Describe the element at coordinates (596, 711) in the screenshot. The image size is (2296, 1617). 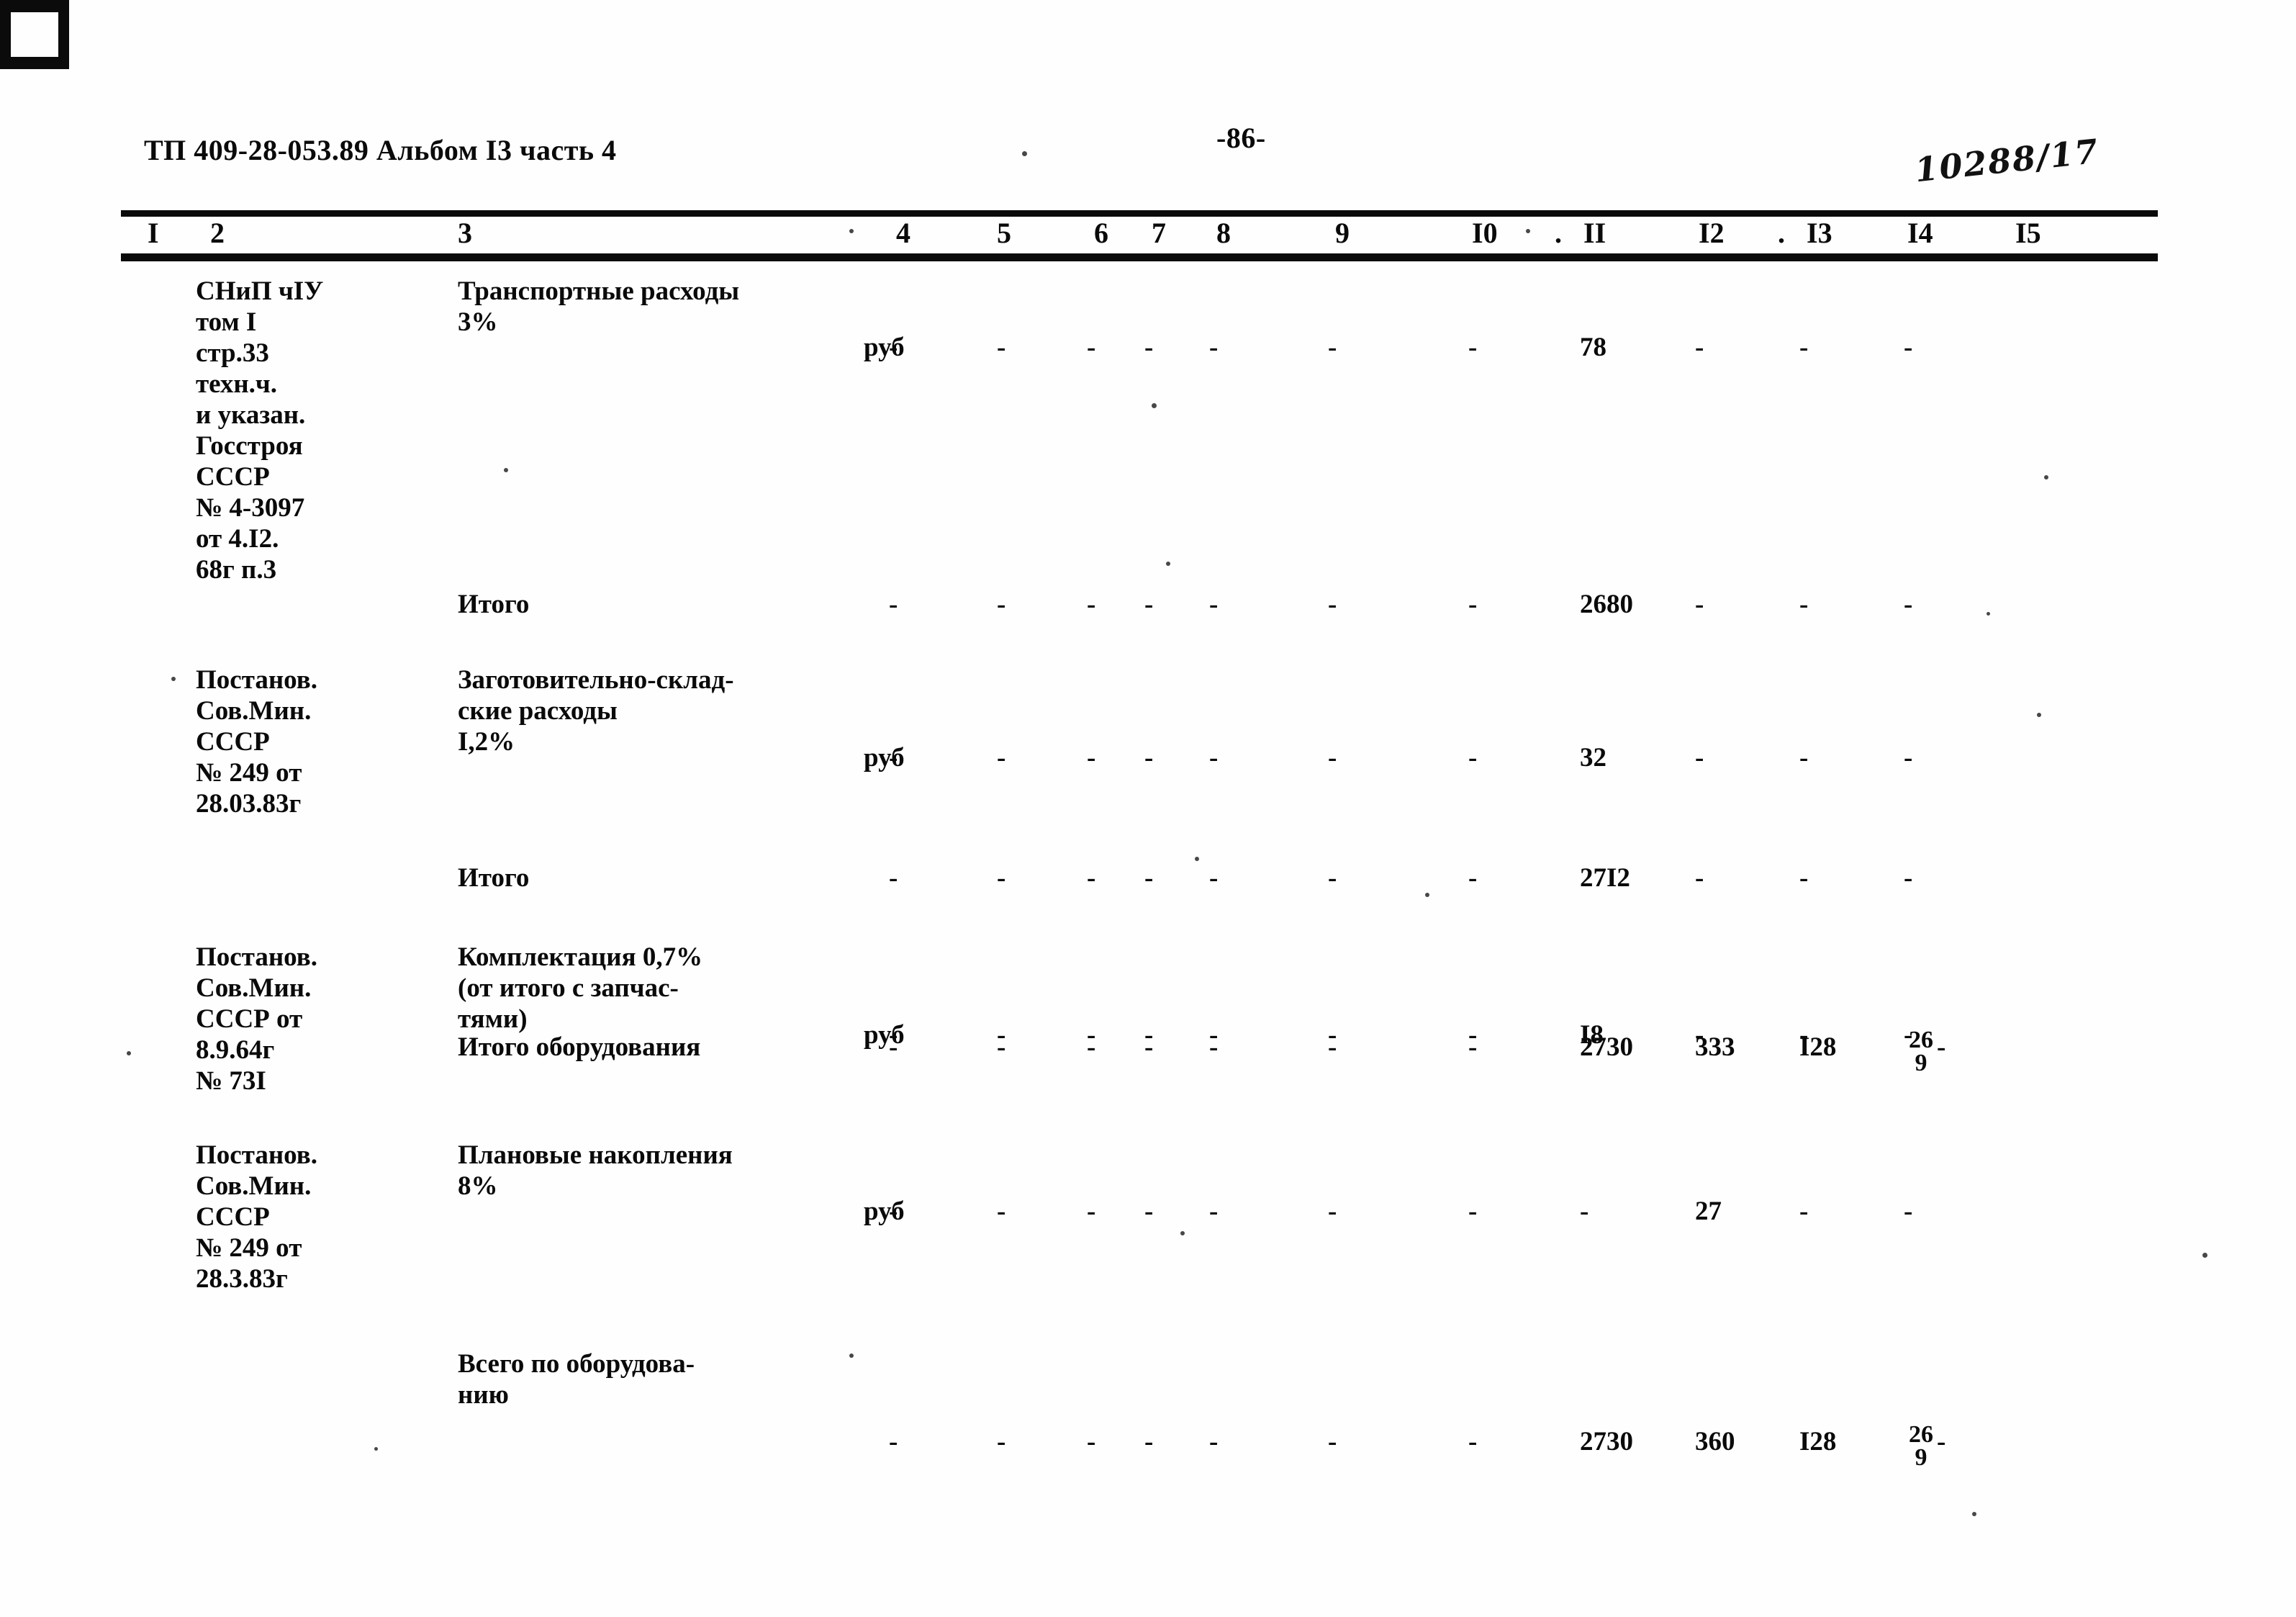
I see `cell-description: Заготовительно-склад- ские расходы I,2%` at that location.